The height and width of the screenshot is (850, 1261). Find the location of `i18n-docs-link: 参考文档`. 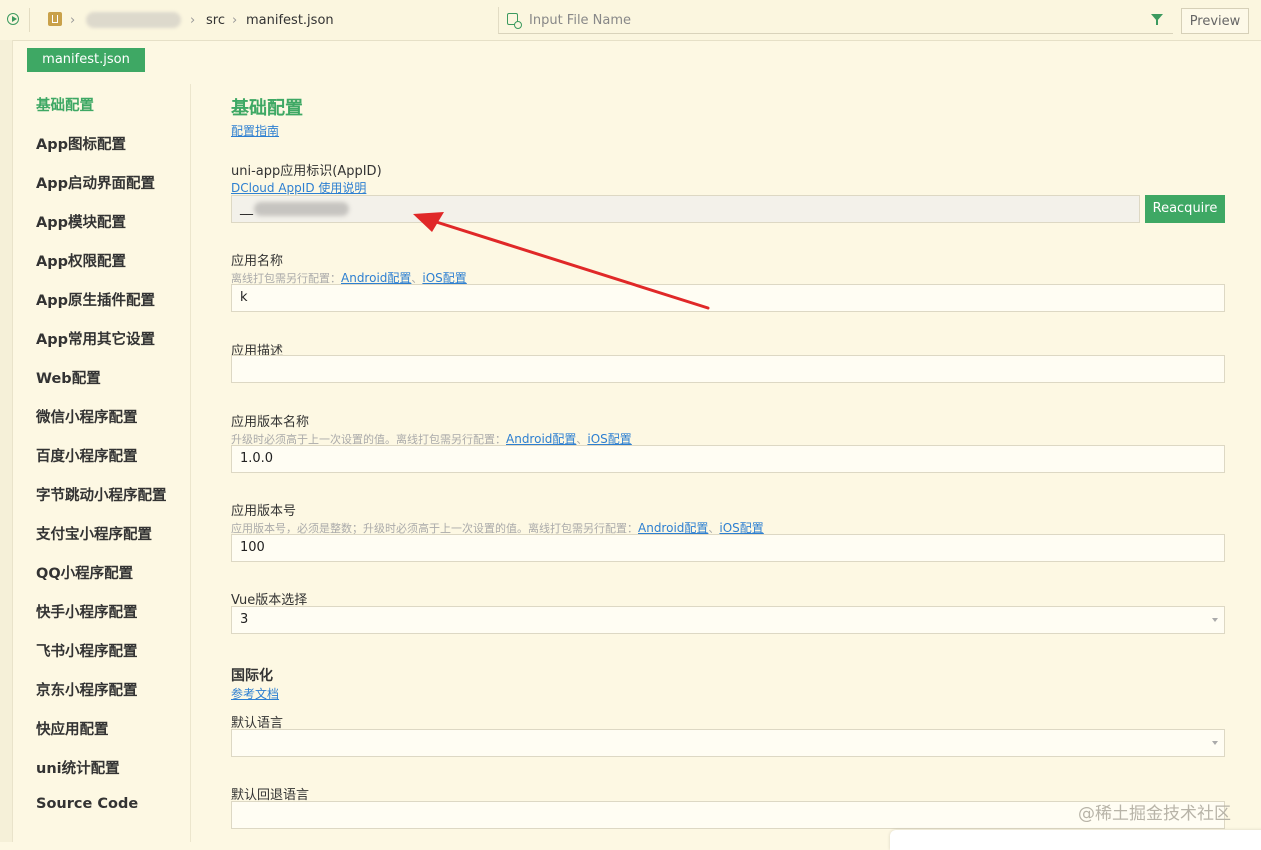

i18n-docs-link: 参考文档 is located at coordinates (255, 693).